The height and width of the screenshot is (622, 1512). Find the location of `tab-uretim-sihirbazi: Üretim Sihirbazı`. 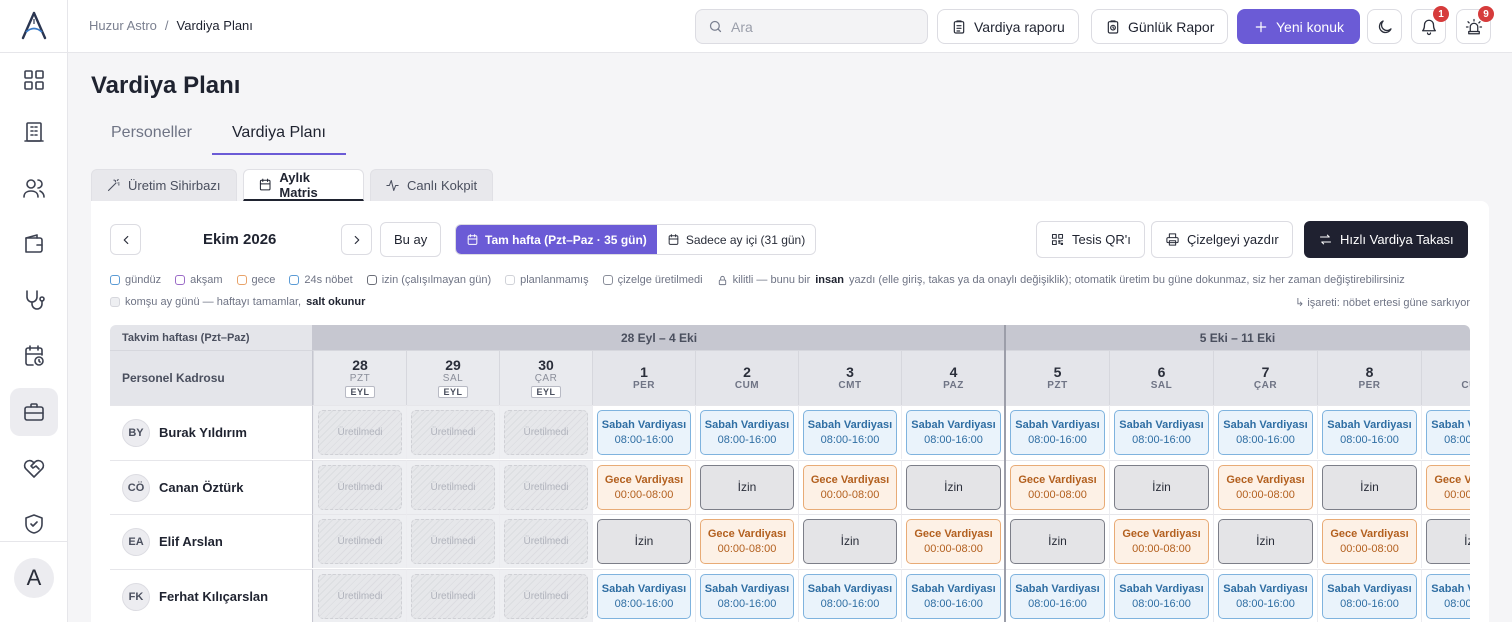

tab-uretim-sihirbazi: Üretim Sihirbazı is located at coordinates (164, 185).